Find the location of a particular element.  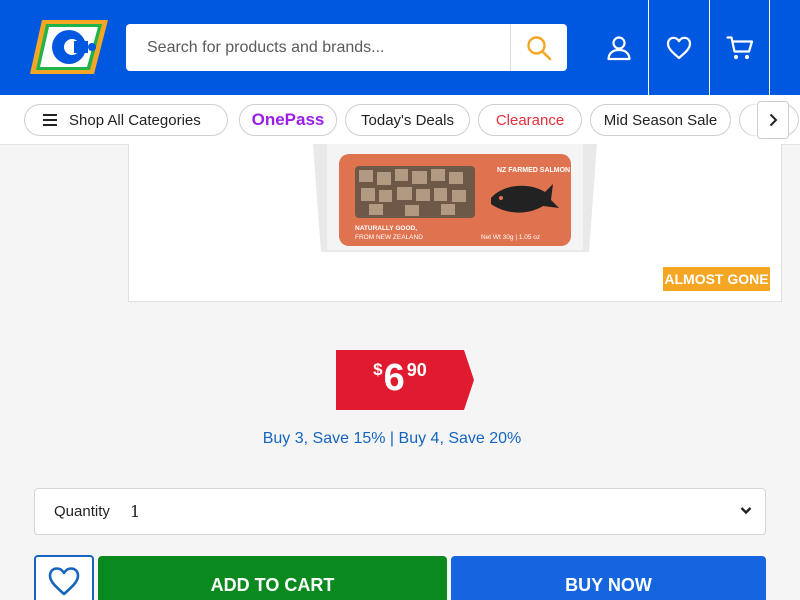

nav-item-label: Clearance is located at coordinates (530, 120).